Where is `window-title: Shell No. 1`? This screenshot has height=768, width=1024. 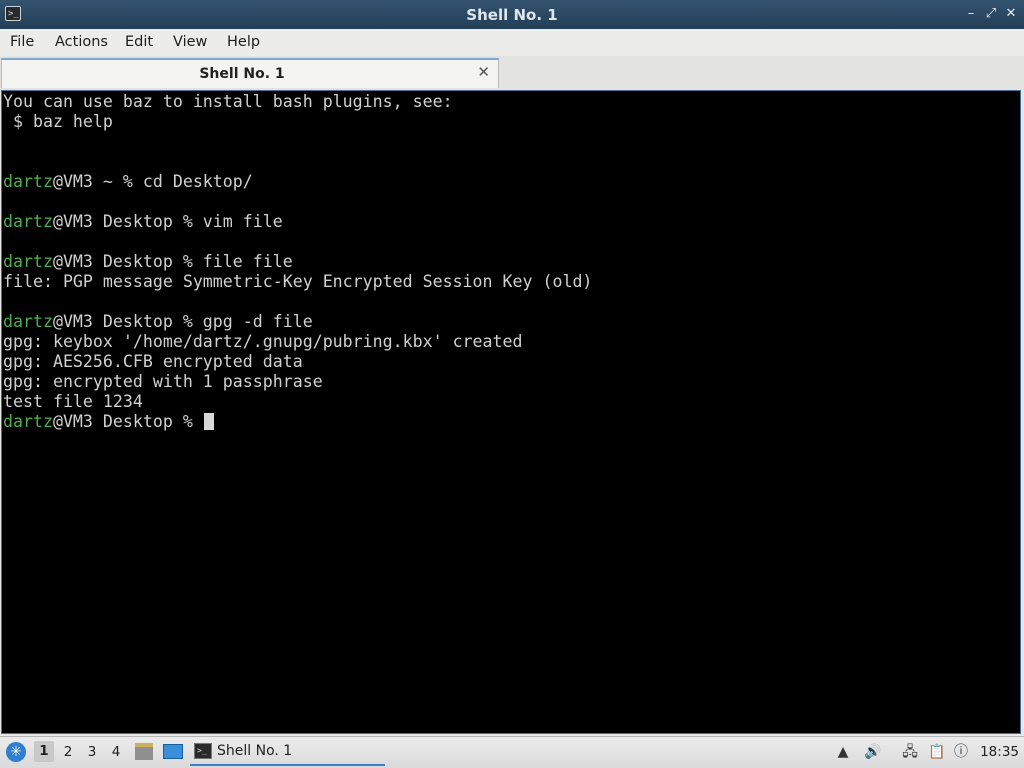
window-title: Shell No. 1 is located at coordinates (512, 15).